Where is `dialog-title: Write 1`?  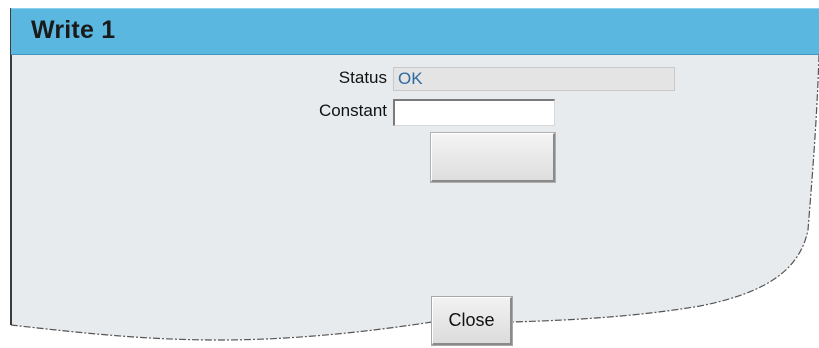 dialog-title: Write 1 is located at coordinates (73, 30).